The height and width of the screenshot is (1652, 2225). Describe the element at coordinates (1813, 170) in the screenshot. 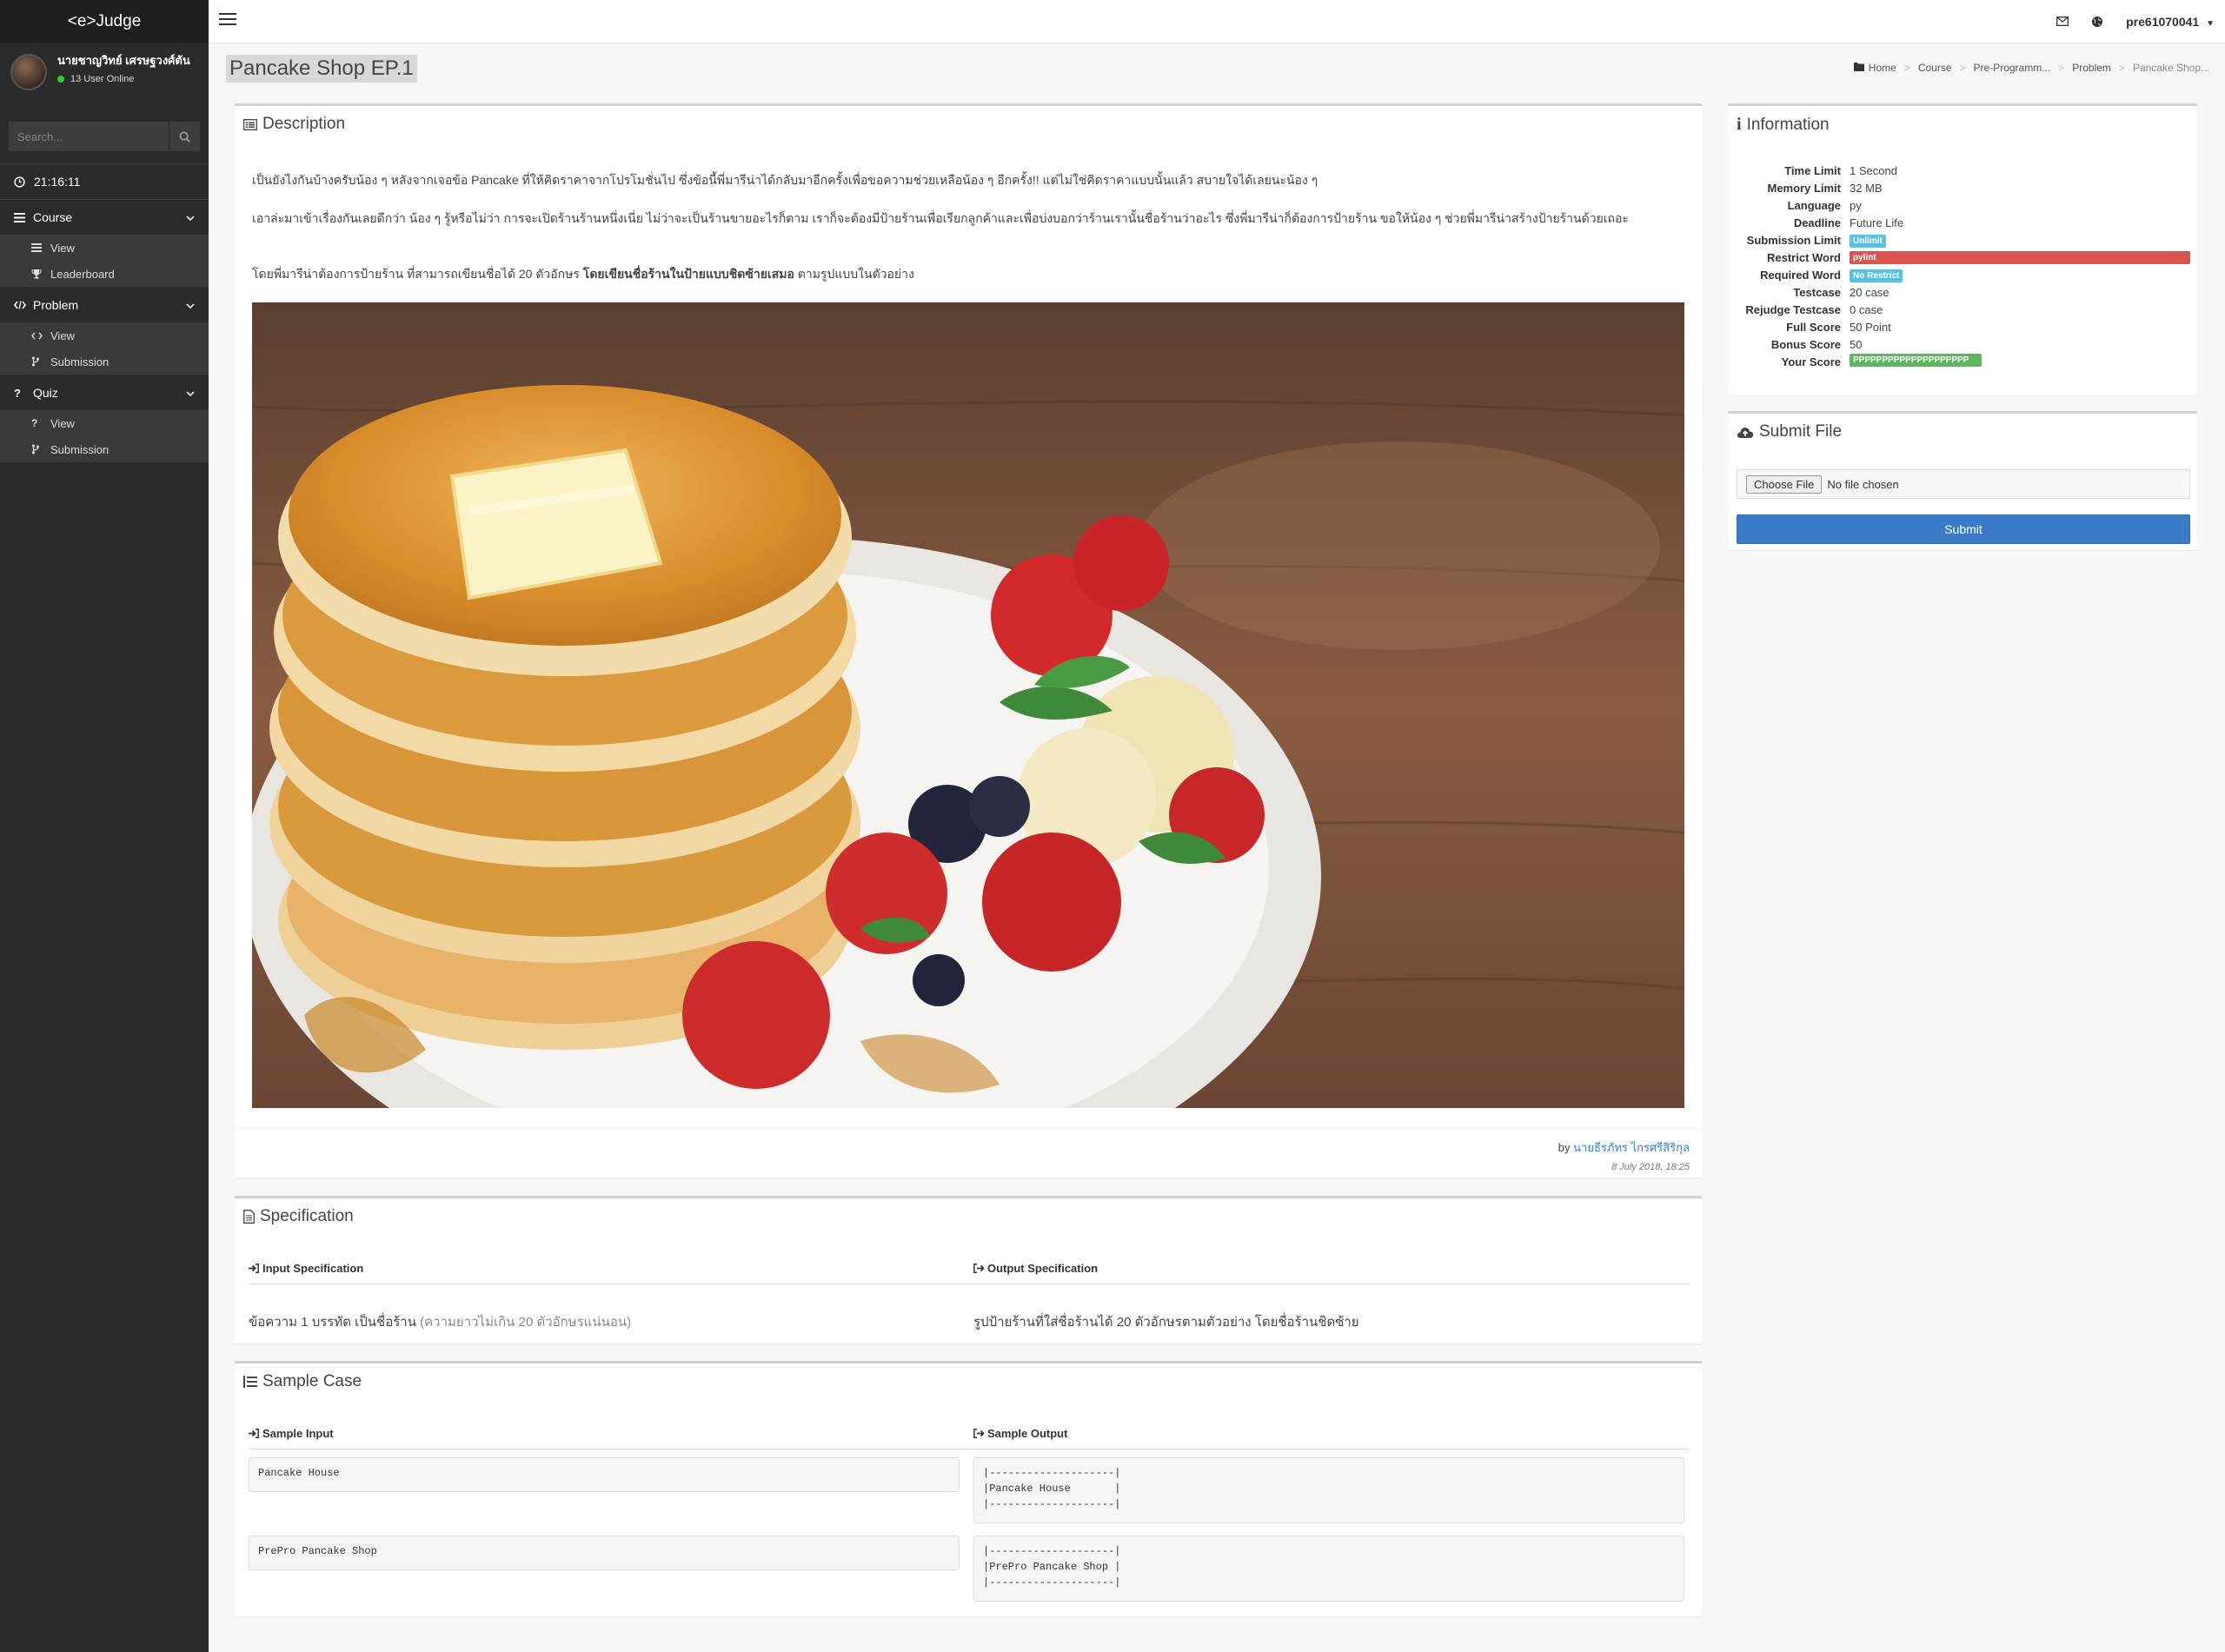

I see `info-key: Time Limit` at that location.